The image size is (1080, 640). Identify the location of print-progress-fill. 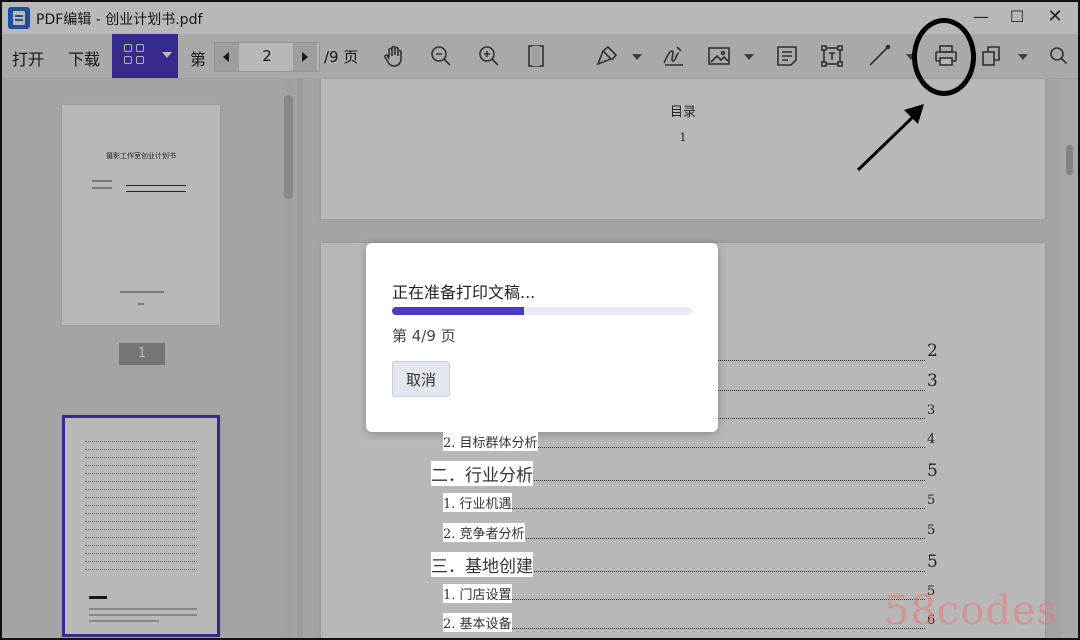
(458, 311).